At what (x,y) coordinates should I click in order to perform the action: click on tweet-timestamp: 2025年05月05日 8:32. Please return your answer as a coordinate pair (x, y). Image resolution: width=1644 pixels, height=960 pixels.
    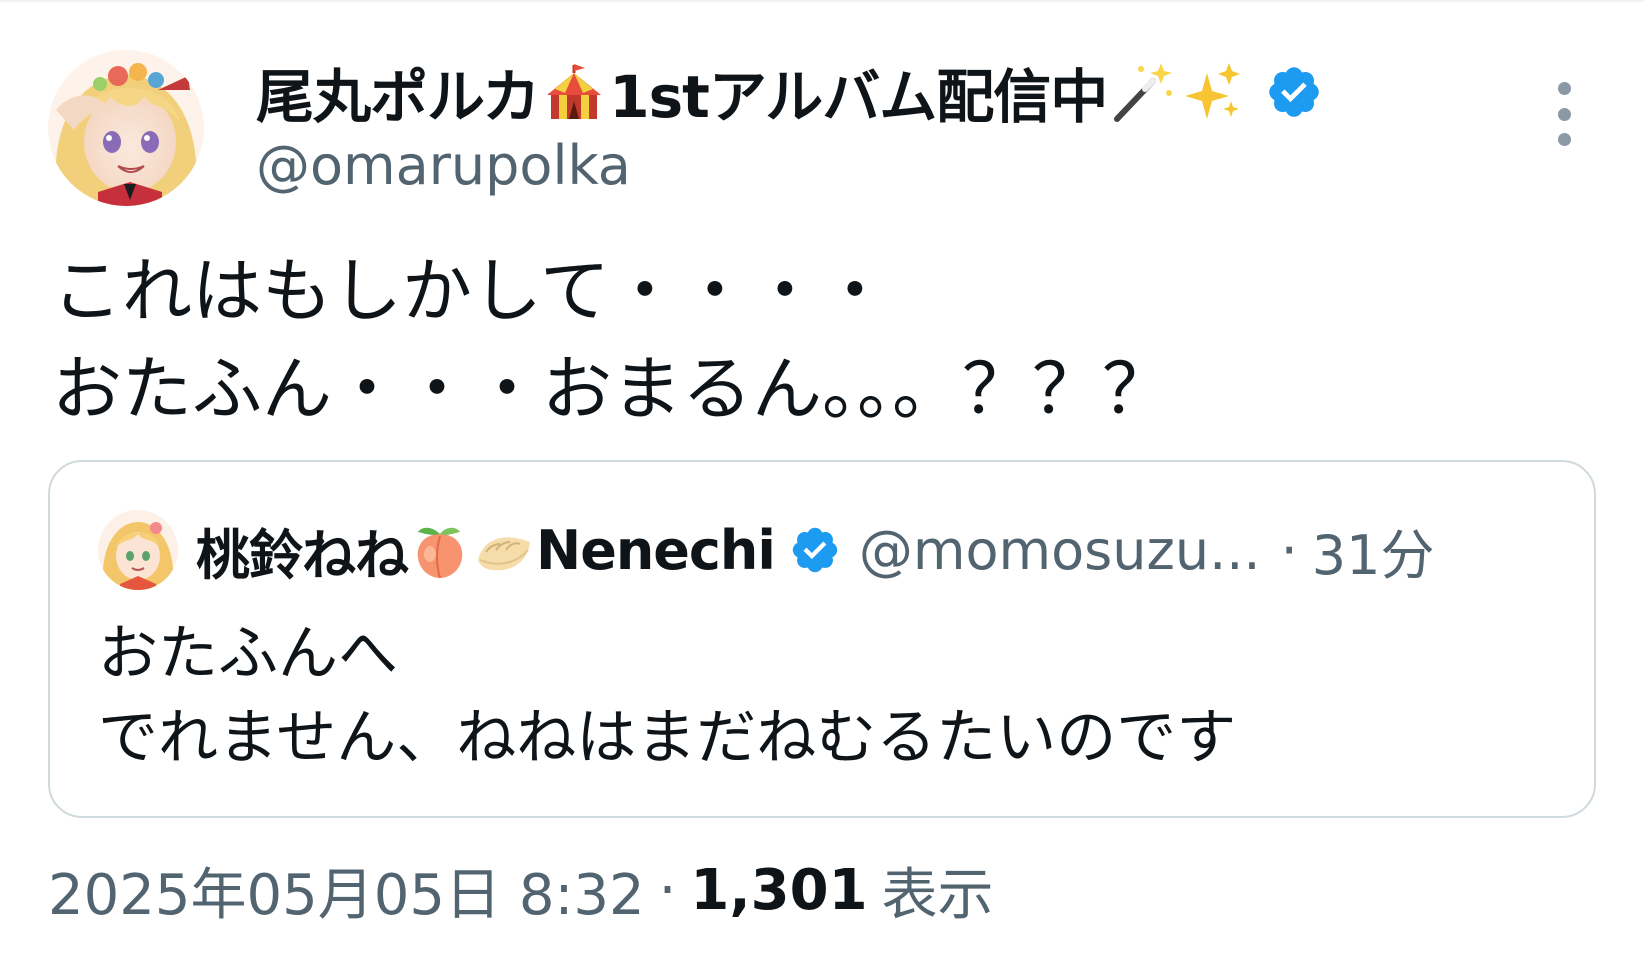
    Looking at the image, I should click on (346, 890).